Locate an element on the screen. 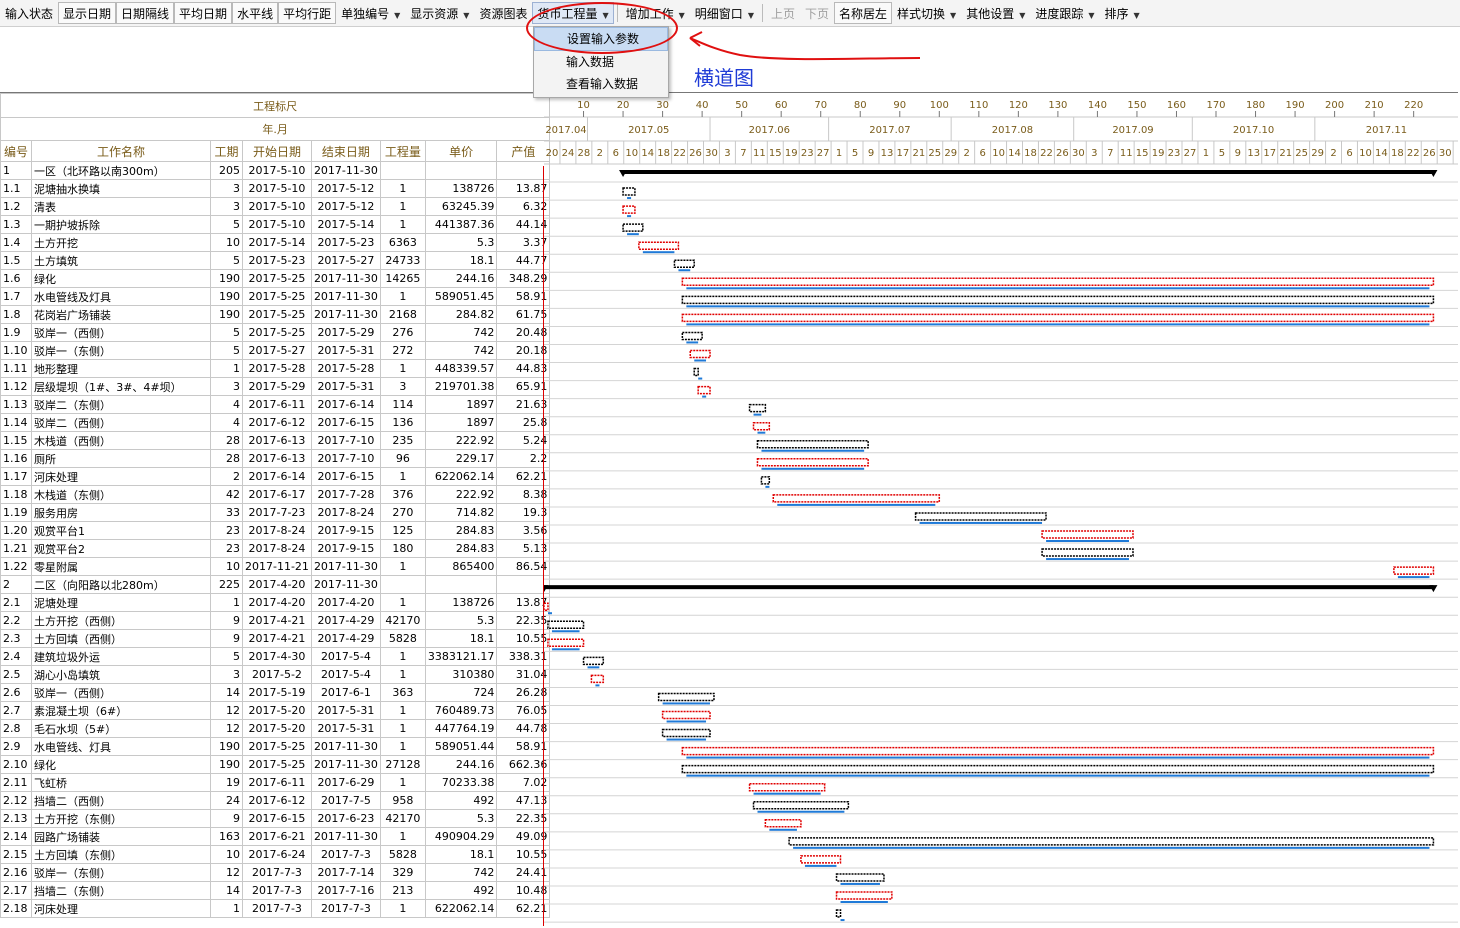 The height and width of the screenshot is (928, 1460). cell-value: 21.63 is located at coordinates (523, 404).